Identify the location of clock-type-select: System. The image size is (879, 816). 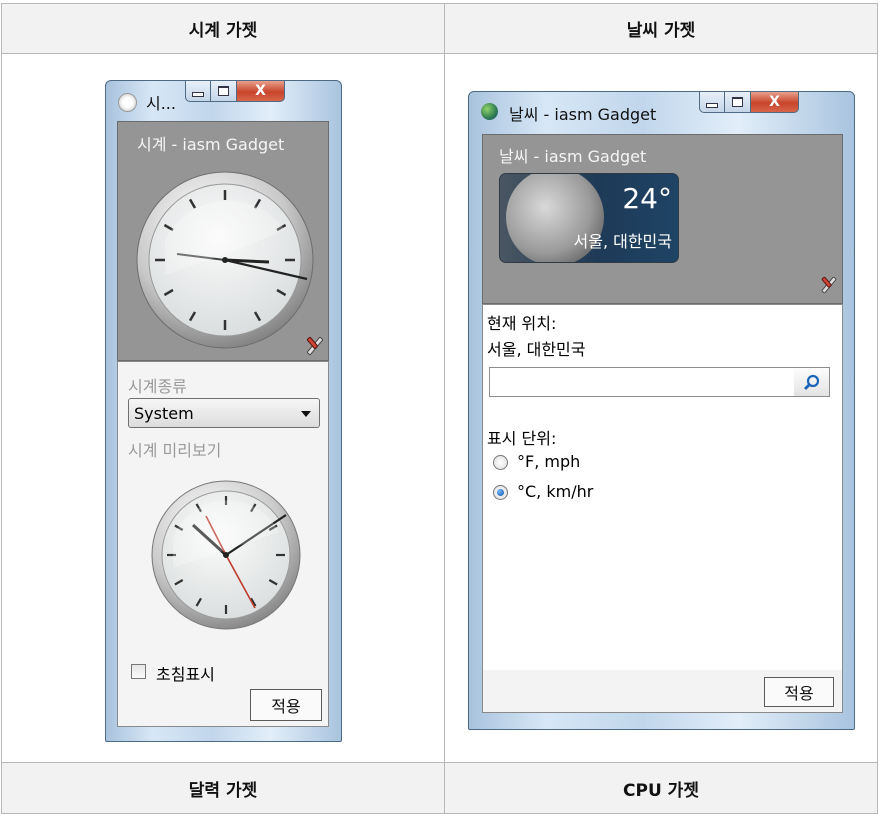
(224, 413).